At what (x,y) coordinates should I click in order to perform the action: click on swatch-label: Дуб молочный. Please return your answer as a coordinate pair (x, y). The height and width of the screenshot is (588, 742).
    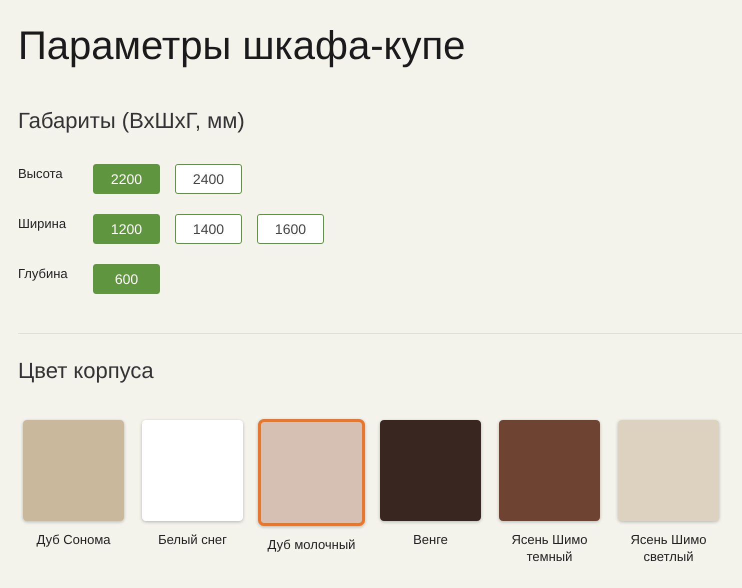
    Looking at the image, I should click on (312, 544).